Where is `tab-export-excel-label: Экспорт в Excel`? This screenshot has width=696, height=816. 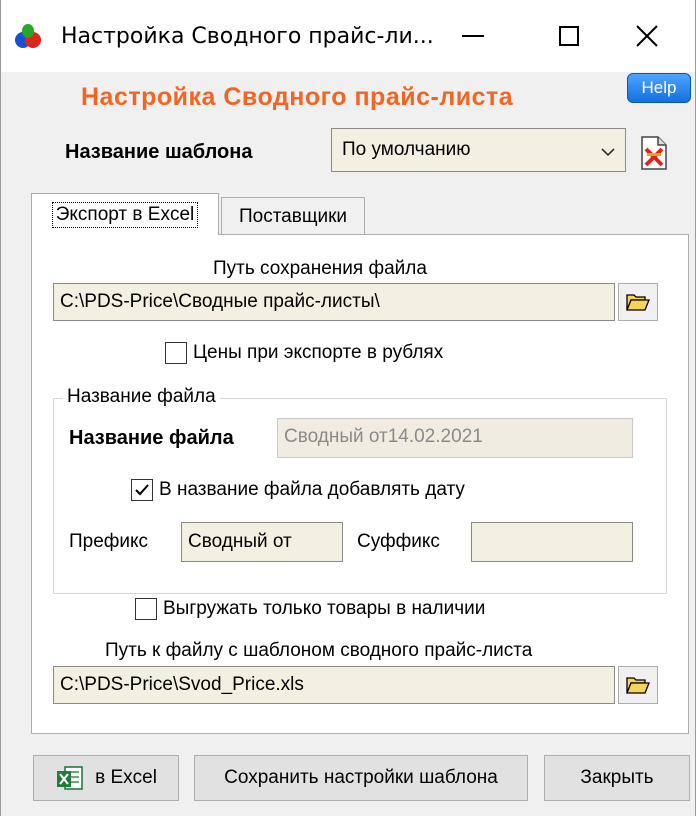 tab-export-excel-label: Экспорт в Excel is located at coordinates (125, 214).